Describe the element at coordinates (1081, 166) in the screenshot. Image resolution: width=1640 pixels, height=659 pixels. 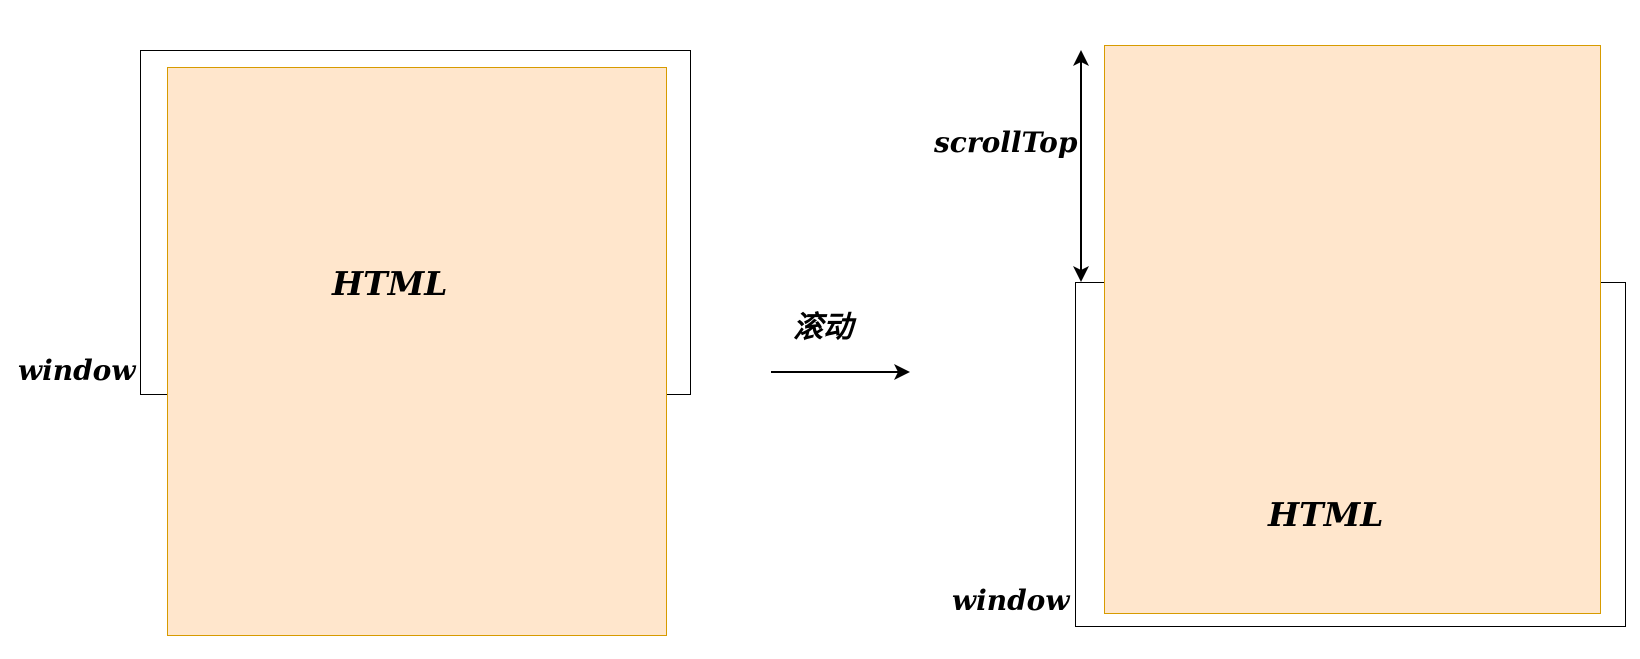
I see `scrolltop-arrow` at that location.